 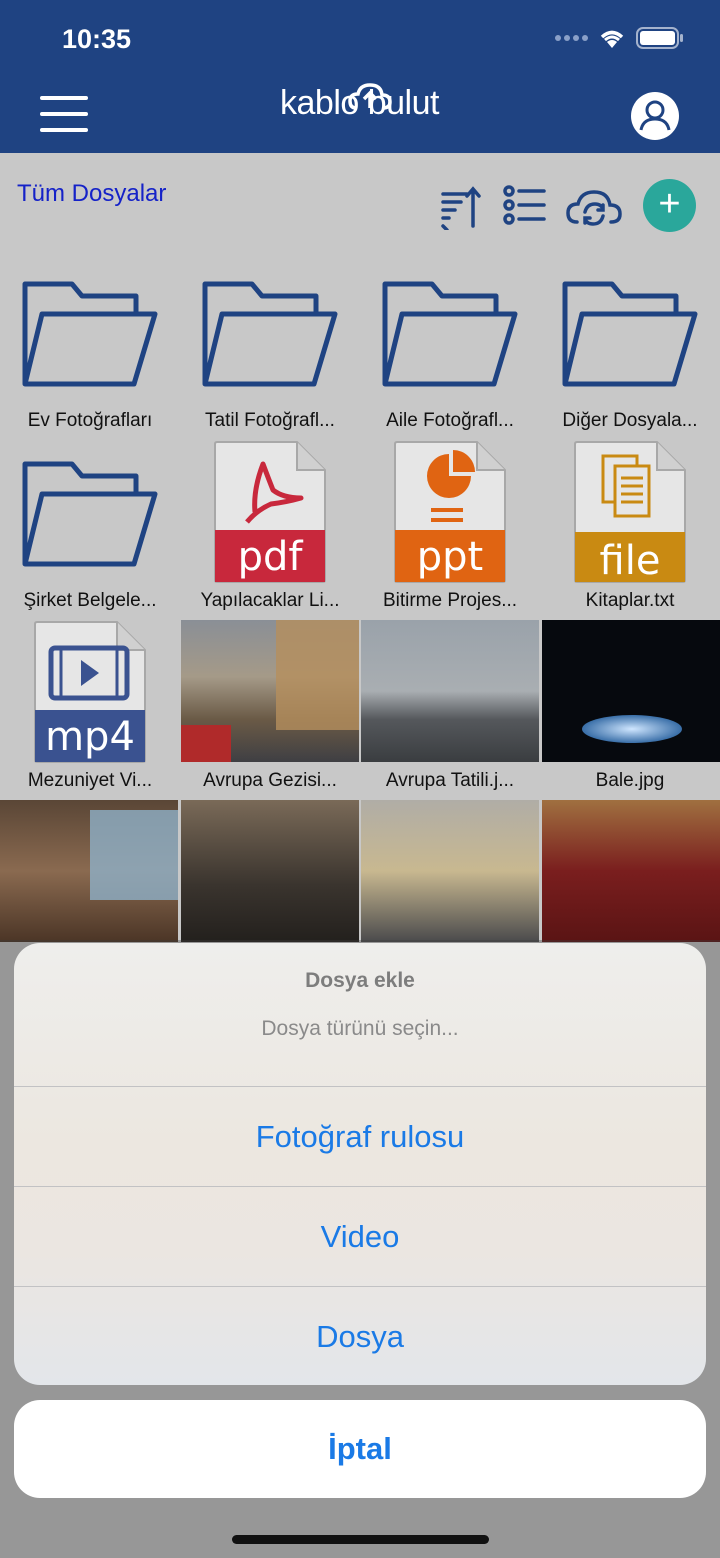 I want to click on hamburger-icon, so click(x=64, y=98).